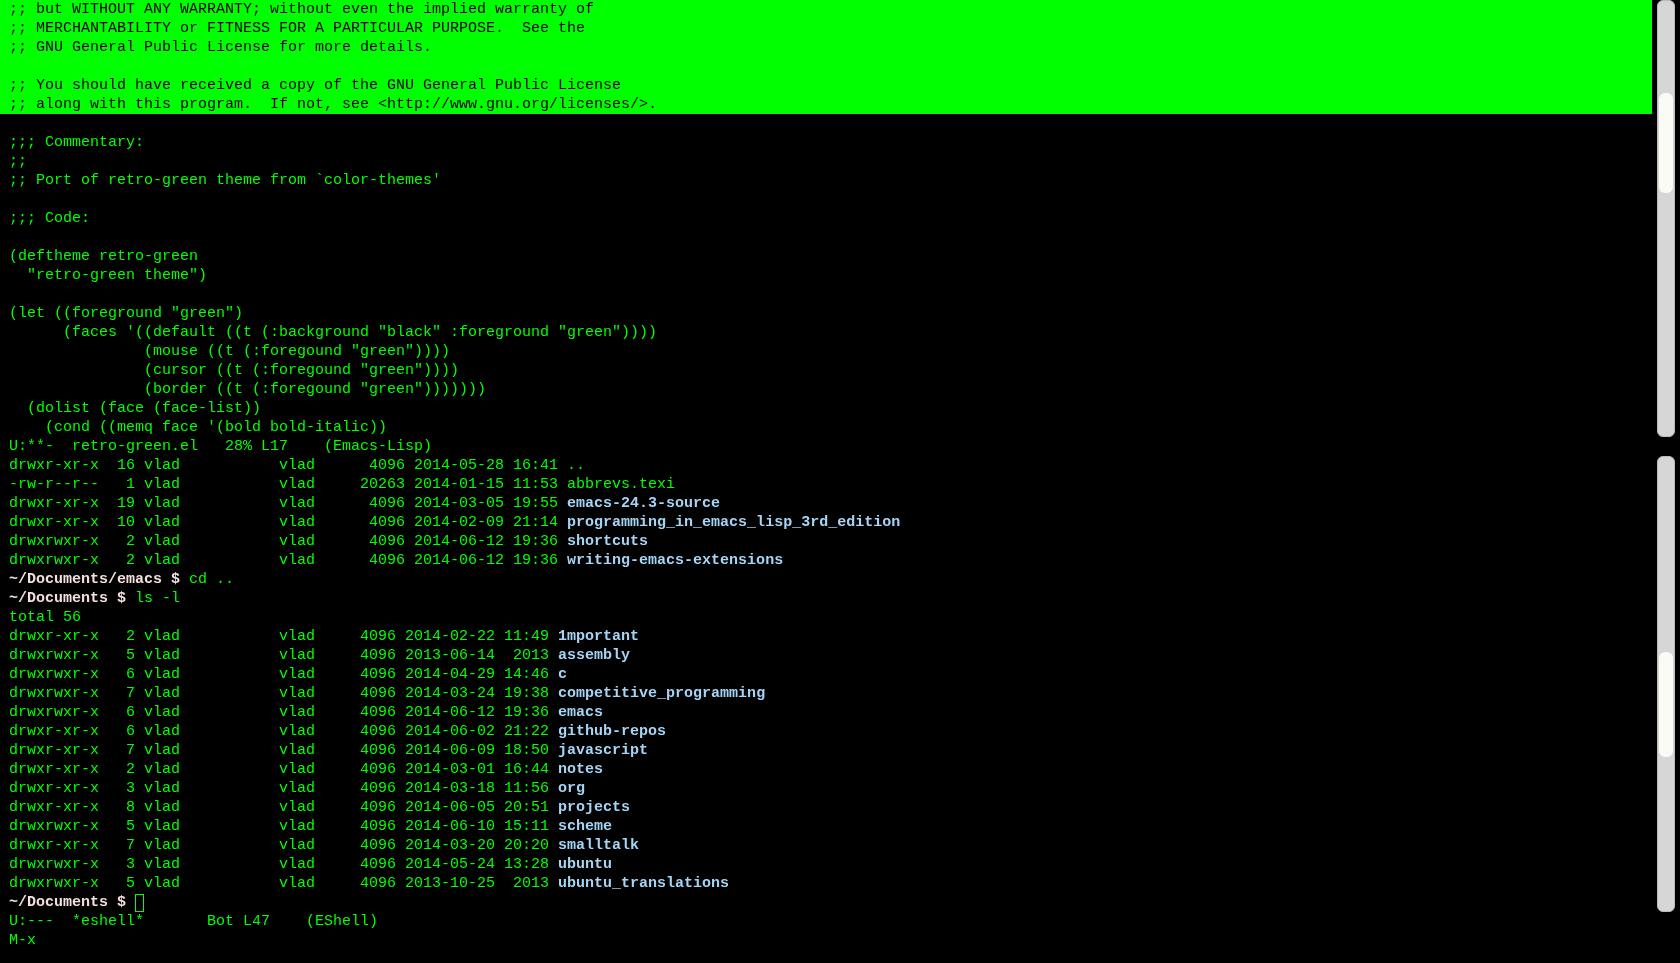 Image resolution: width=1680 pixels, height=963 pixels. Describe the element at coordinates (585, 826) in the screenshot. I see `file-name: scheme` at that location.